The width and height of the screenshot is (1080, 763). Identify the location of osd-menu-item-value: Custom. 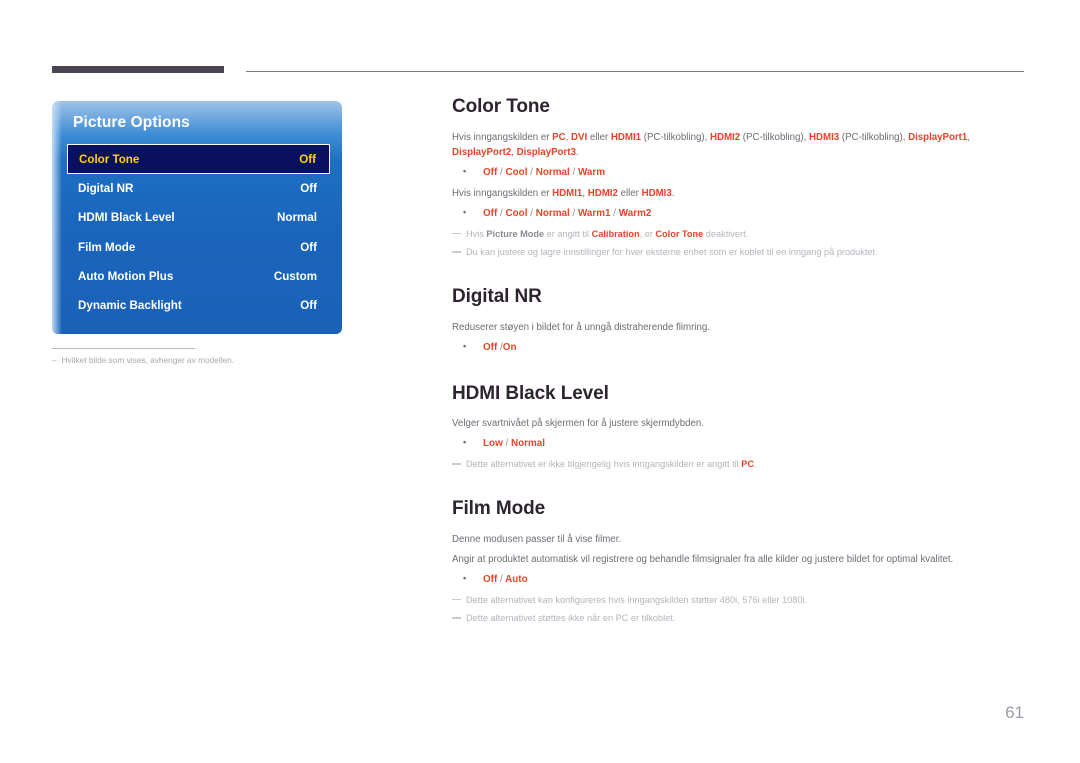
(295, 277).